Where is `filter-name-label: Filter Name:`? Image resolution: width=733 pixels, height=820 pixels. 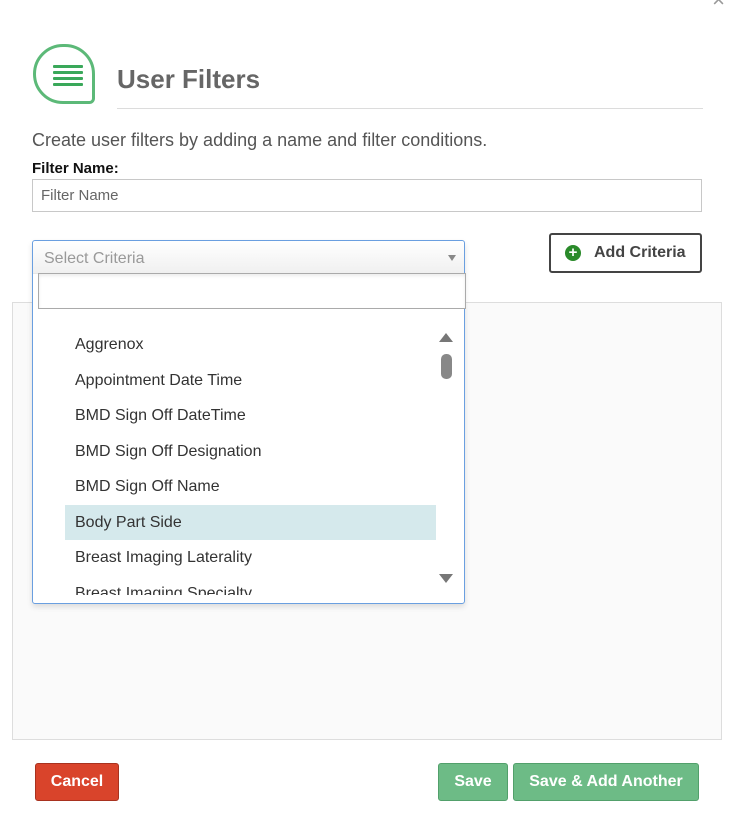 filter-name-label: Filter Name: is located at coordinates (75, 168).